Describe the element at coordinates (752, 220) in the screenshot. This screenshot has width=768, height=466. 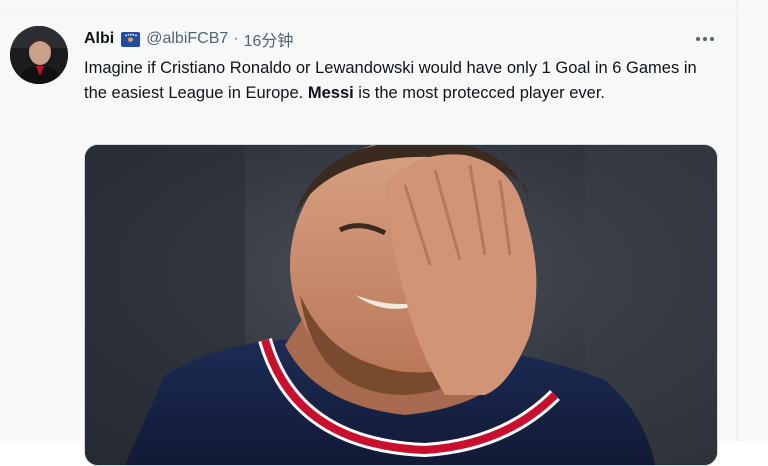
I see `right-scroll-area` at that location.